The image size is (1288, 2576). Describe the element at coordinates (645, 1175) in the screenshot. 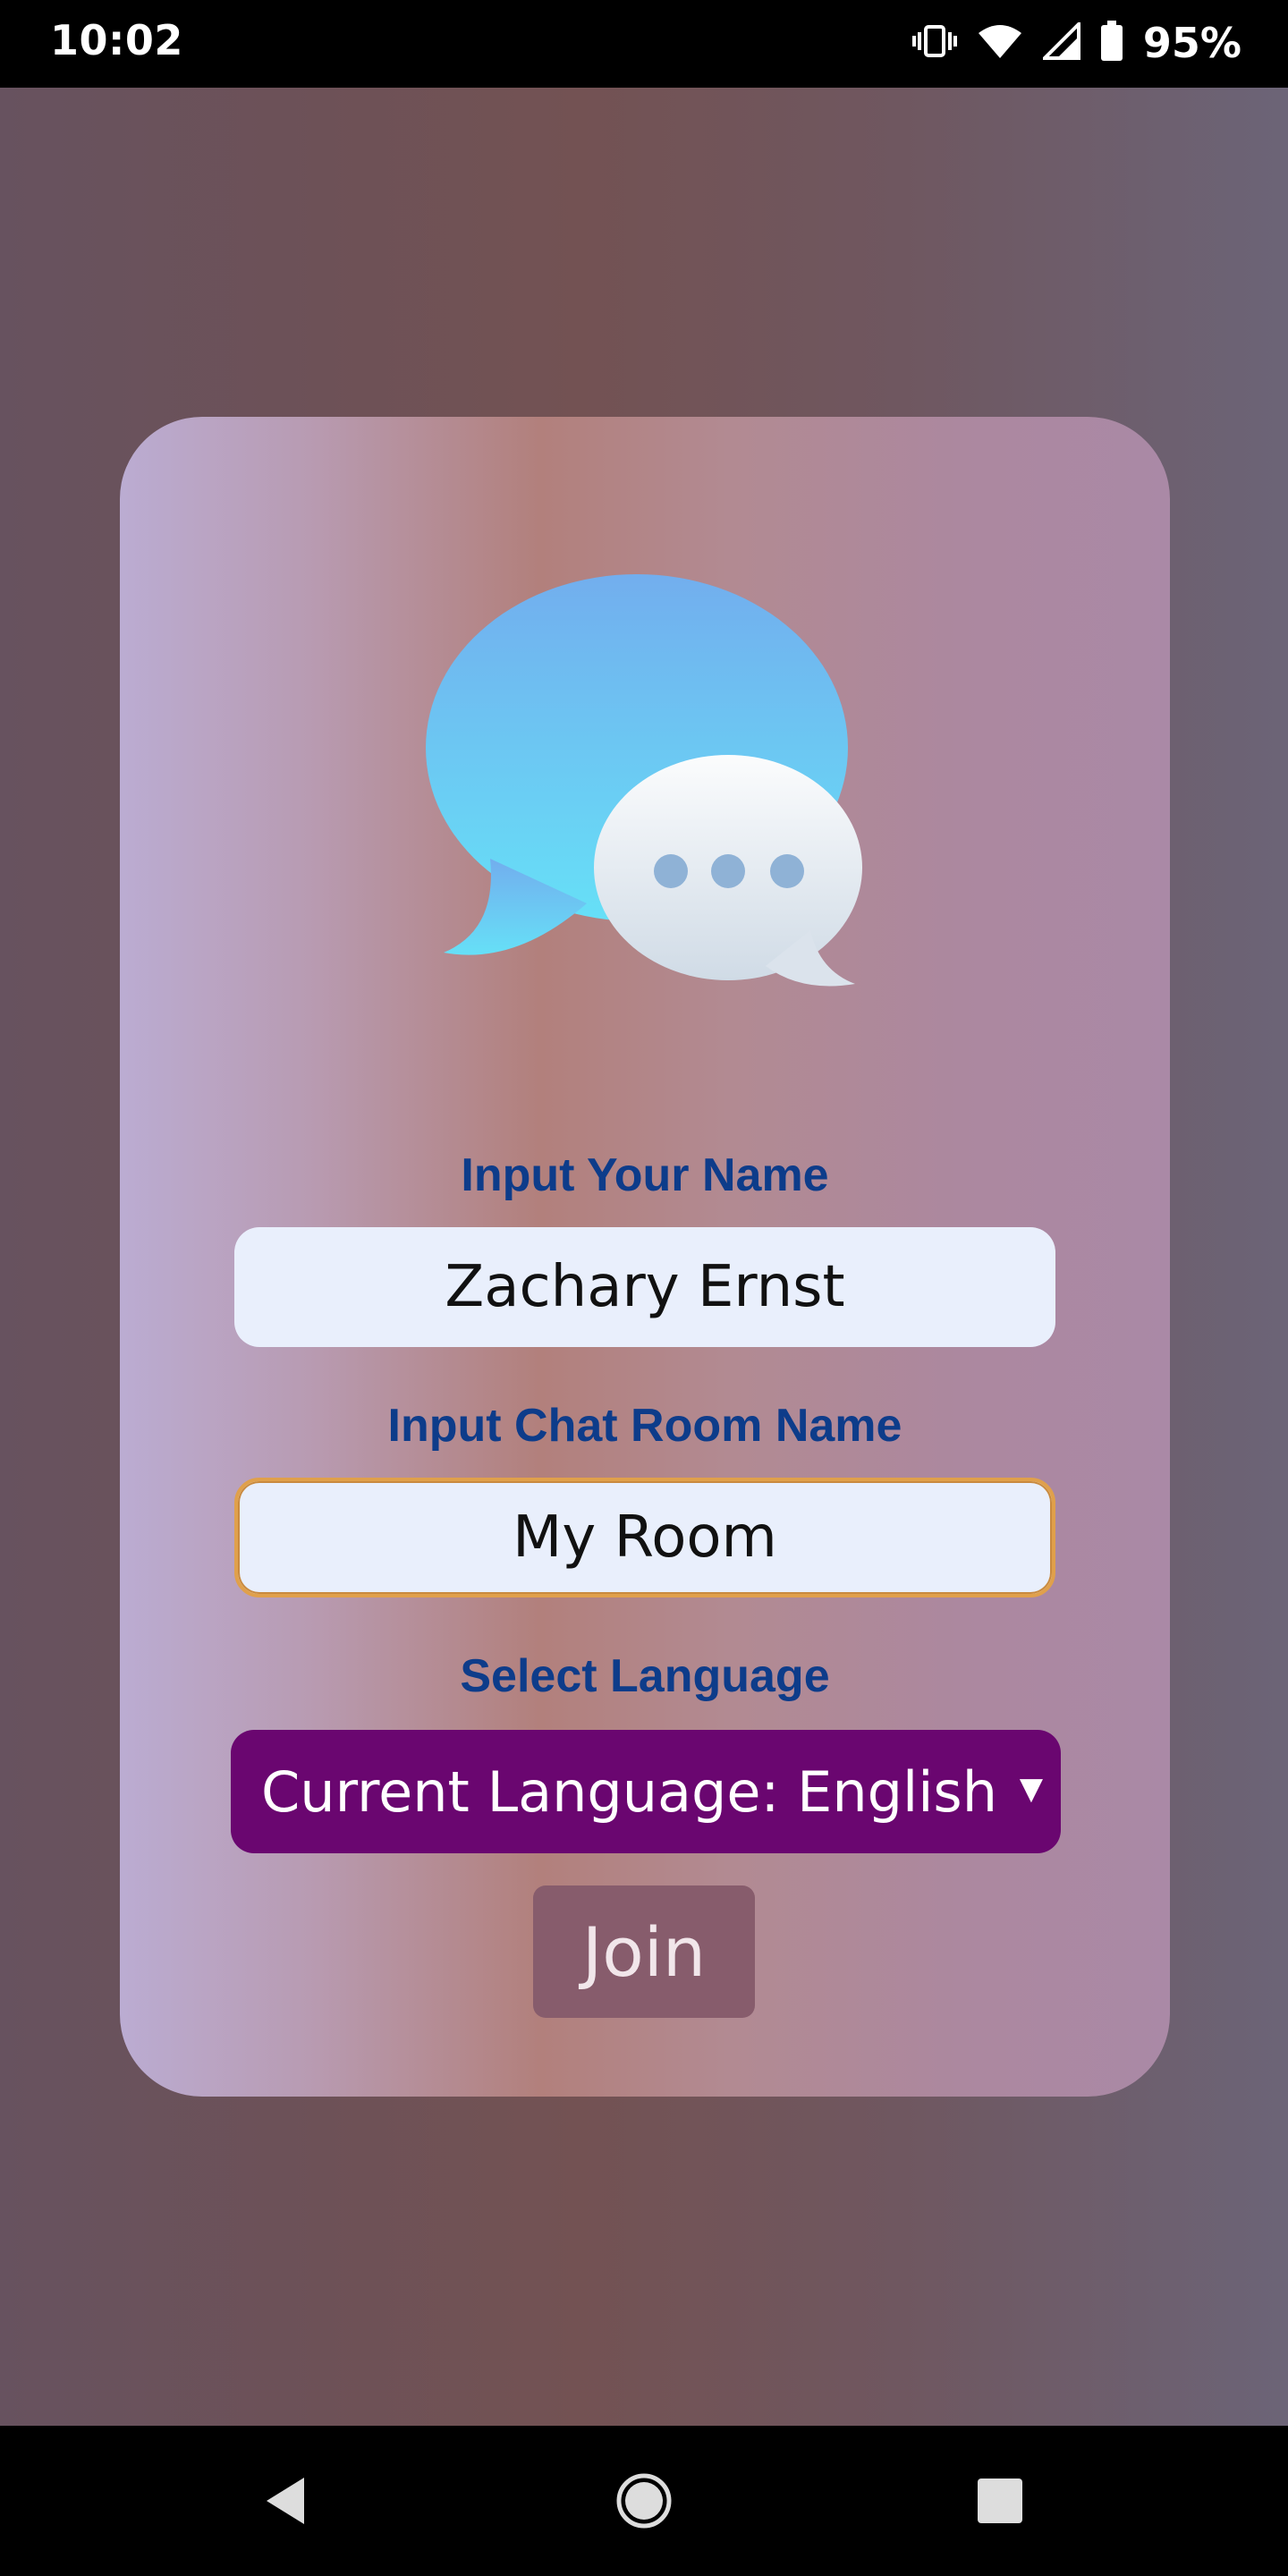

I see `name-label: Input Your Name` at that location.